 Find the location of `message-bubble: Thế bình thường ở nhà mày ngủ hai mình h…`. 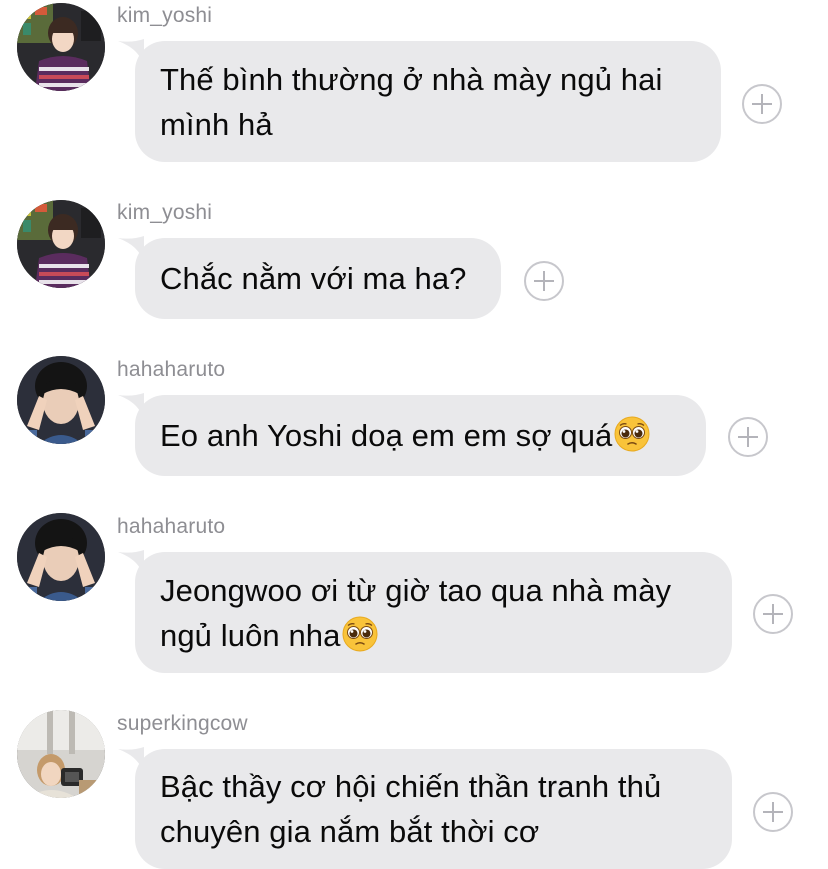

message-bubble: Thế bình thường ở nhà mày ngủ hai mình h… is located at coordinates (428, 101).